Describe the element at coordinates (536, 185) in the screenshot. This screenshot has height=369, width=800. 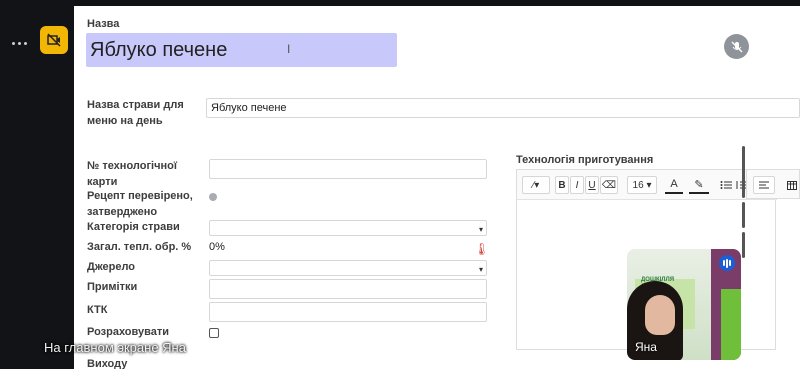
I see `magic-wand-button: ⁄▾` at that location.